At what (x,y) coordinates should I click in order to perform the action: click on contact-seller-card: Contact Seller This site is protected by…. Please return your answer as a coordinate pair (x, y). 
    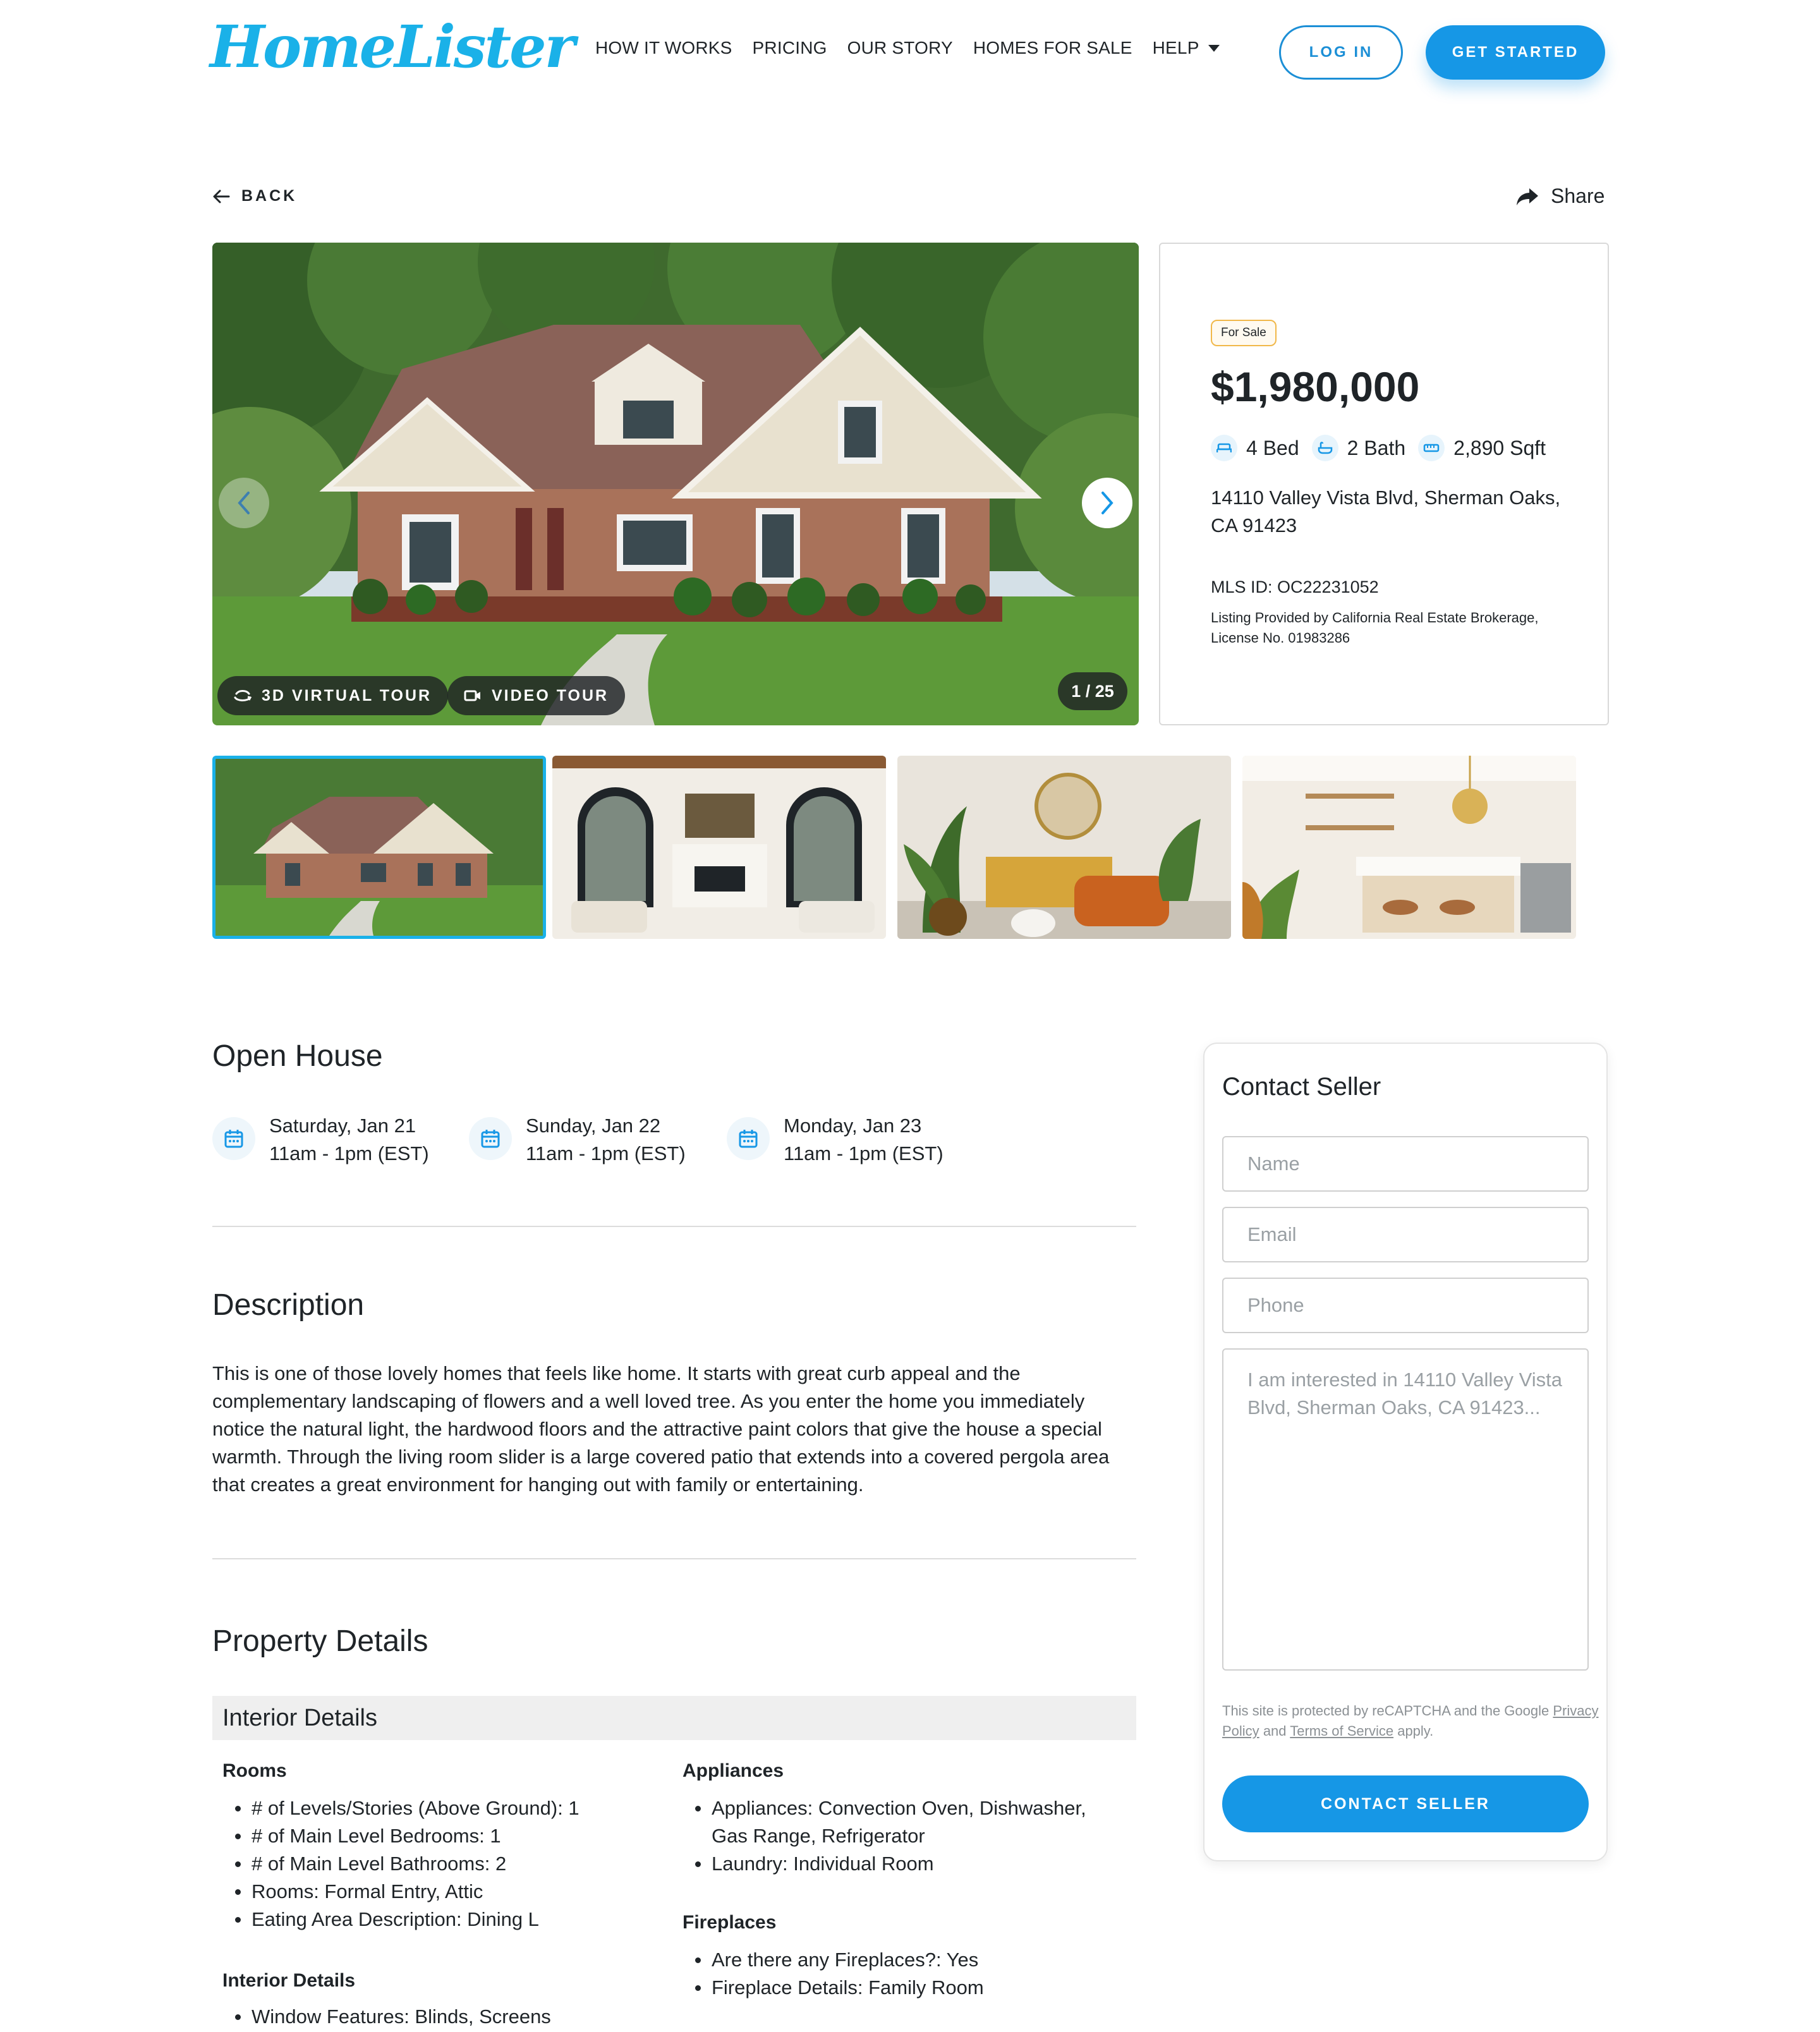
    Looking at the image, I should click on (1405, 1452).